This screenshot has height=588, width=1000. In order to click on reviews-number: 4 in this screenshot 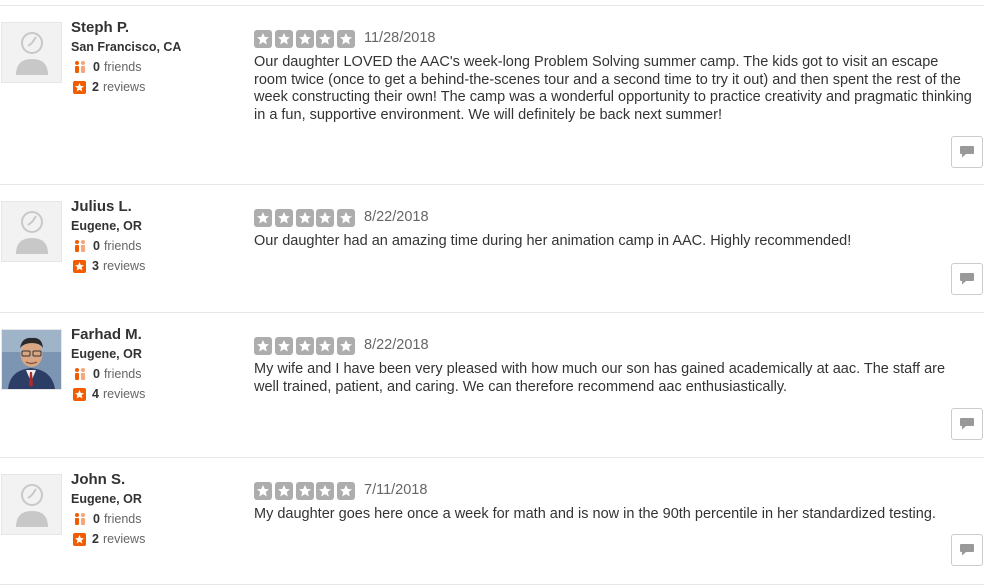, I will do `click(95, 394)`.